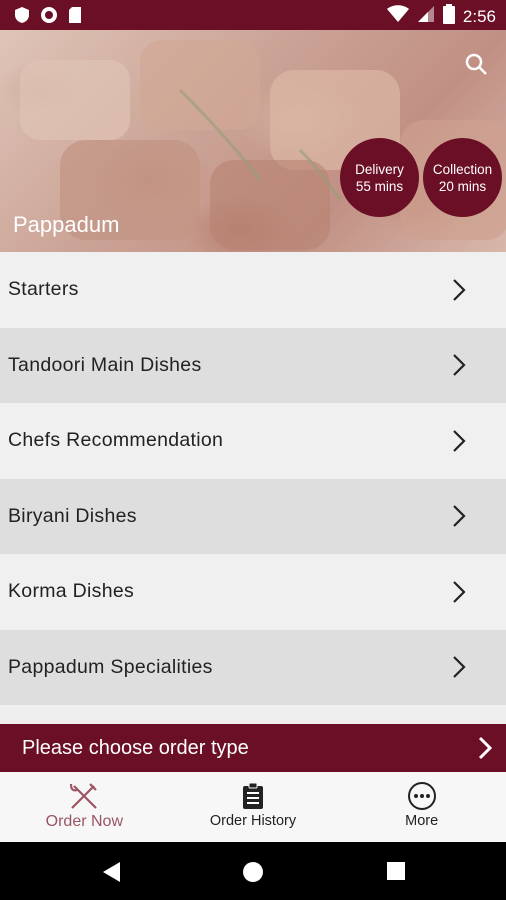  Describe the element at coordinates (84, 796) in the screenshot. I see `fork-knife-icon` at that location.